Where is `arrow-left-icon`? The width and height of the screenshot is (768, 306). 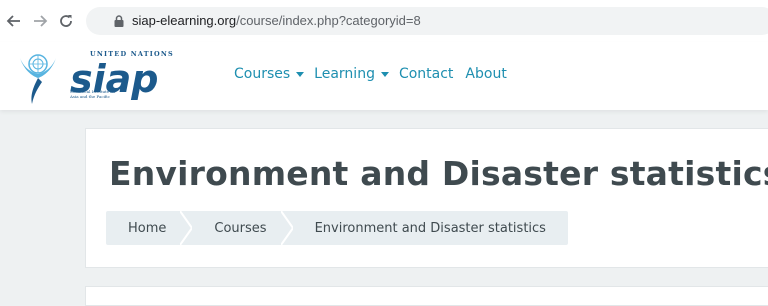
arrow-left-icon is located at coordinates (13, 21).